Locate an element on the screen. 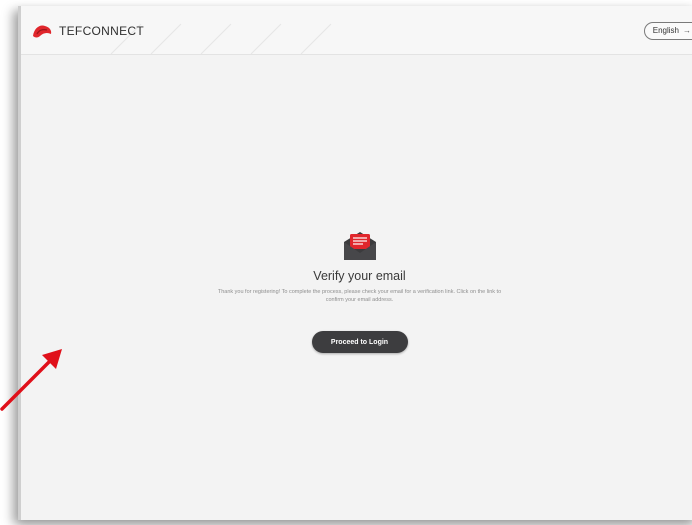 This screenshot has width=692, height=525. brand: TEFCONNECT is located at coordinates (87, 31).